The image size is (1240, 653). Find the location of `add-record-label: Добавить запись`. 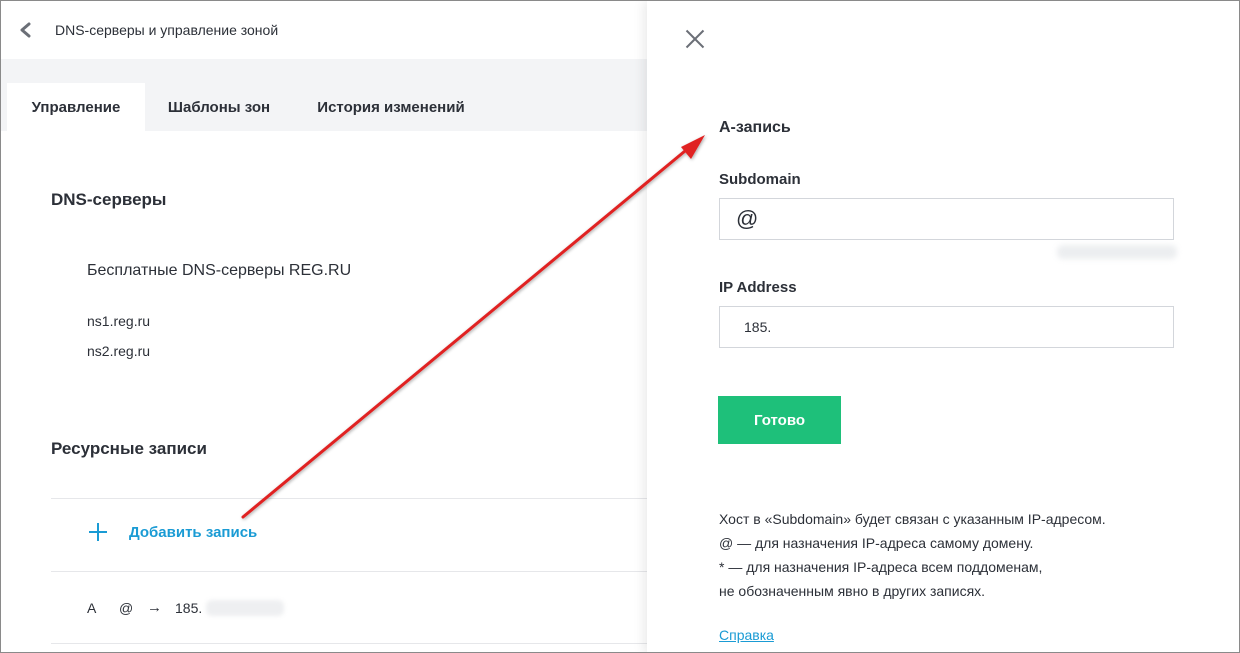

add-record-label: Добавить запись is located at coordinates (193, 532).